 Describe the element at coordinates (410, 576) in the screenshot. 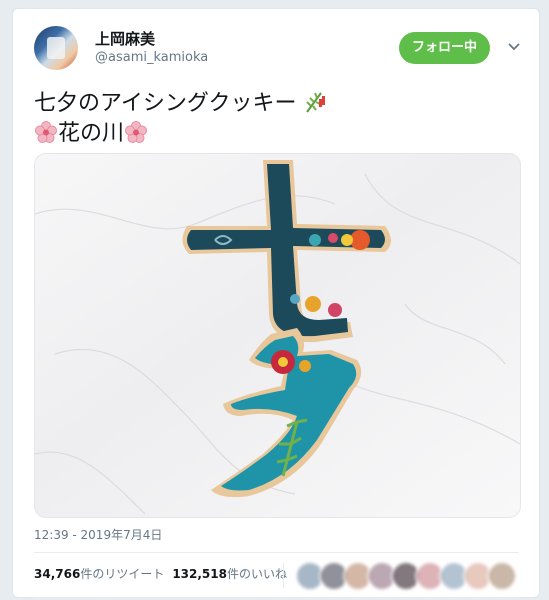

I see `liker-avatars` at that location.